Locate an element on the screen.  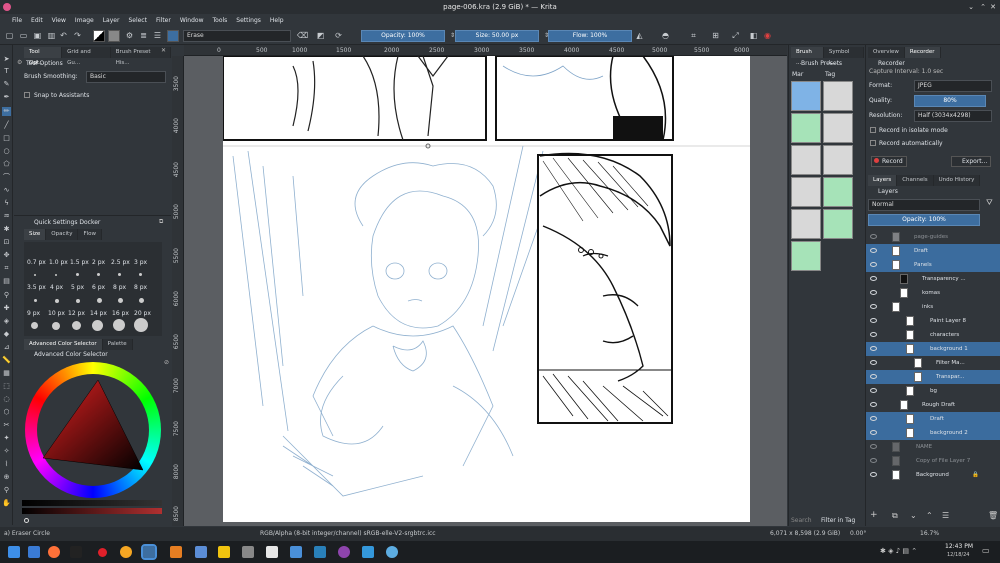
polygon-tool-icon: ⬠ is located at coordinates (6, 164).